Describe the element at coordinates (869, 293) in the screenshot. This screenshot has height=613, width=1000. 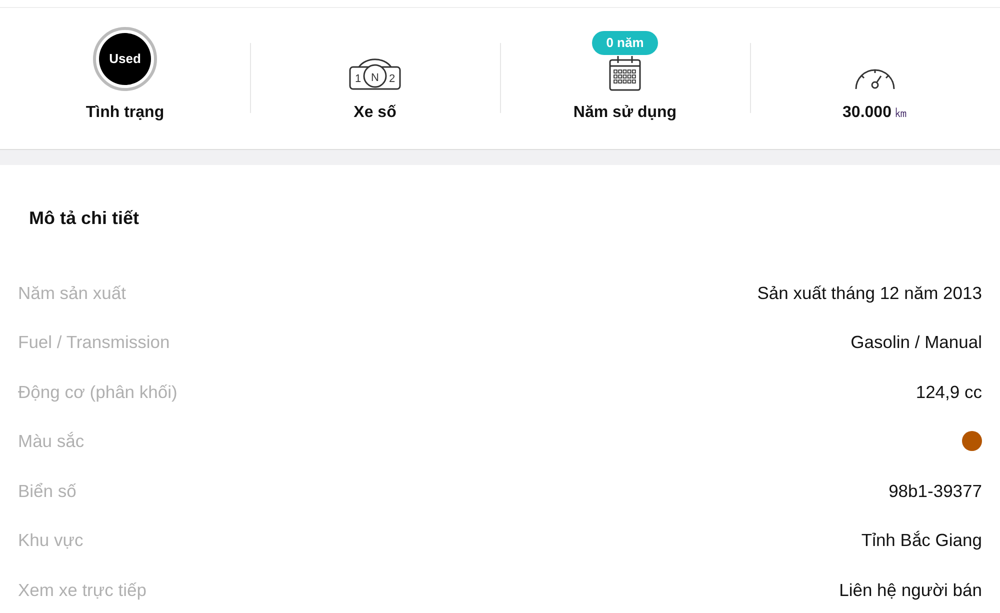
I see `detail-value: Sản xuất tháng 12 năm 2013` at that location.